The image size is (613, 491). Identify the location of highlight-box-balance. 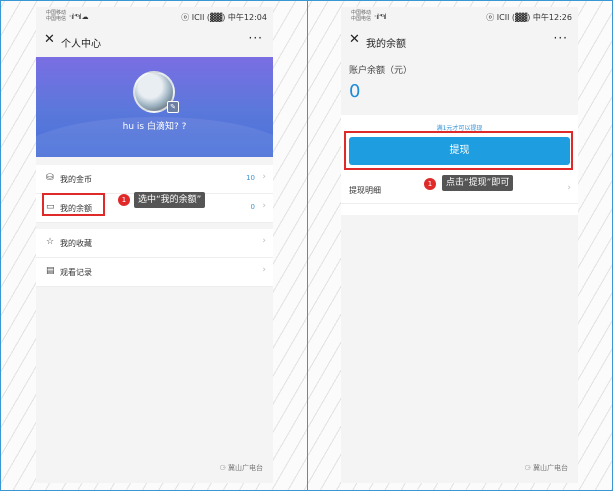
(73, 204).